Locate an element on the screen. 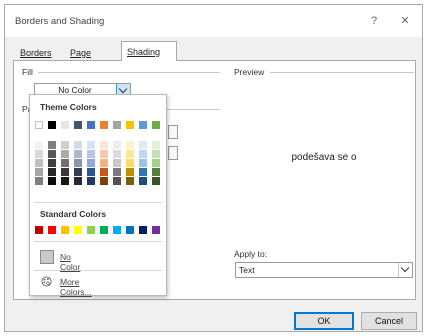 The height and width of the screenshot is (336, 425). title-bar: Borders and Shading ? ✕ is located at coordinates (213, 21).